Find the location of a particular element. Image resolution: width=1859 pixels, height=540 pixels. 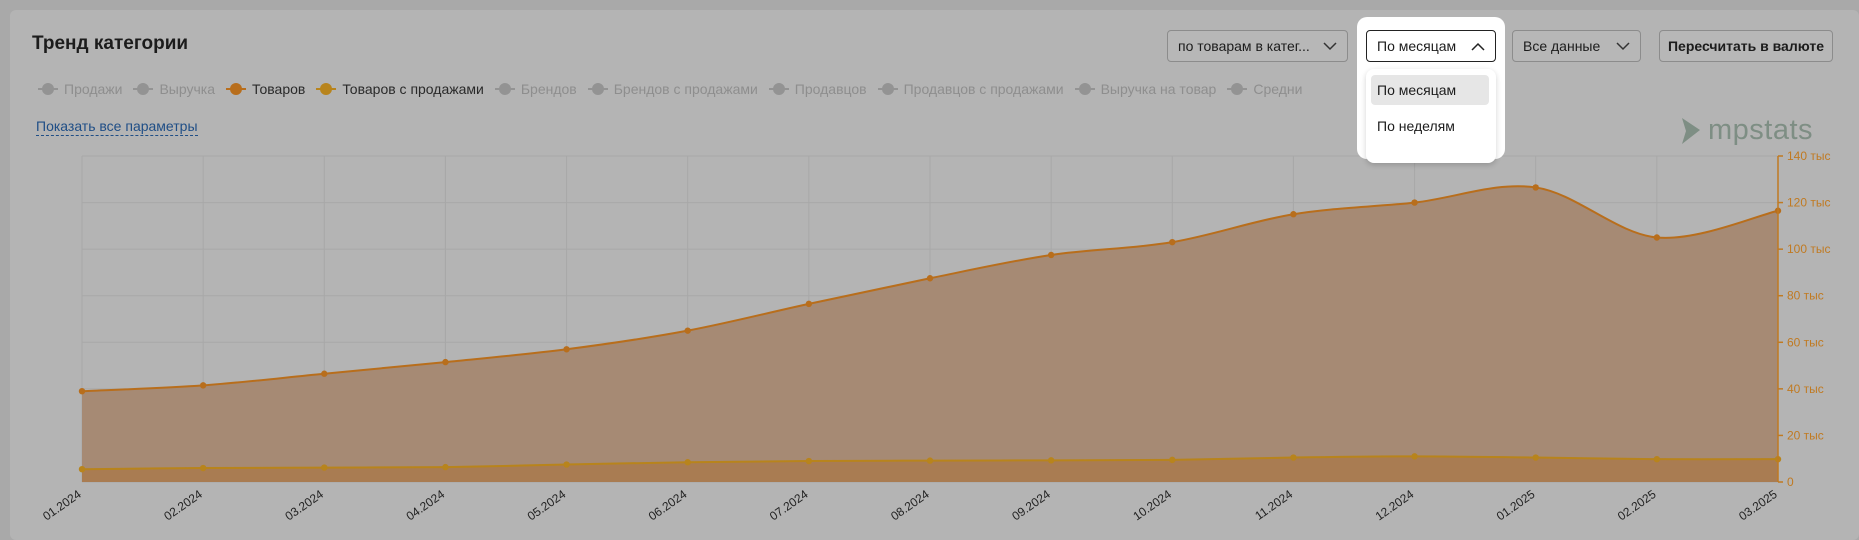

period-menu: По месяцам По неделям is located at coordinates (1431, 116).